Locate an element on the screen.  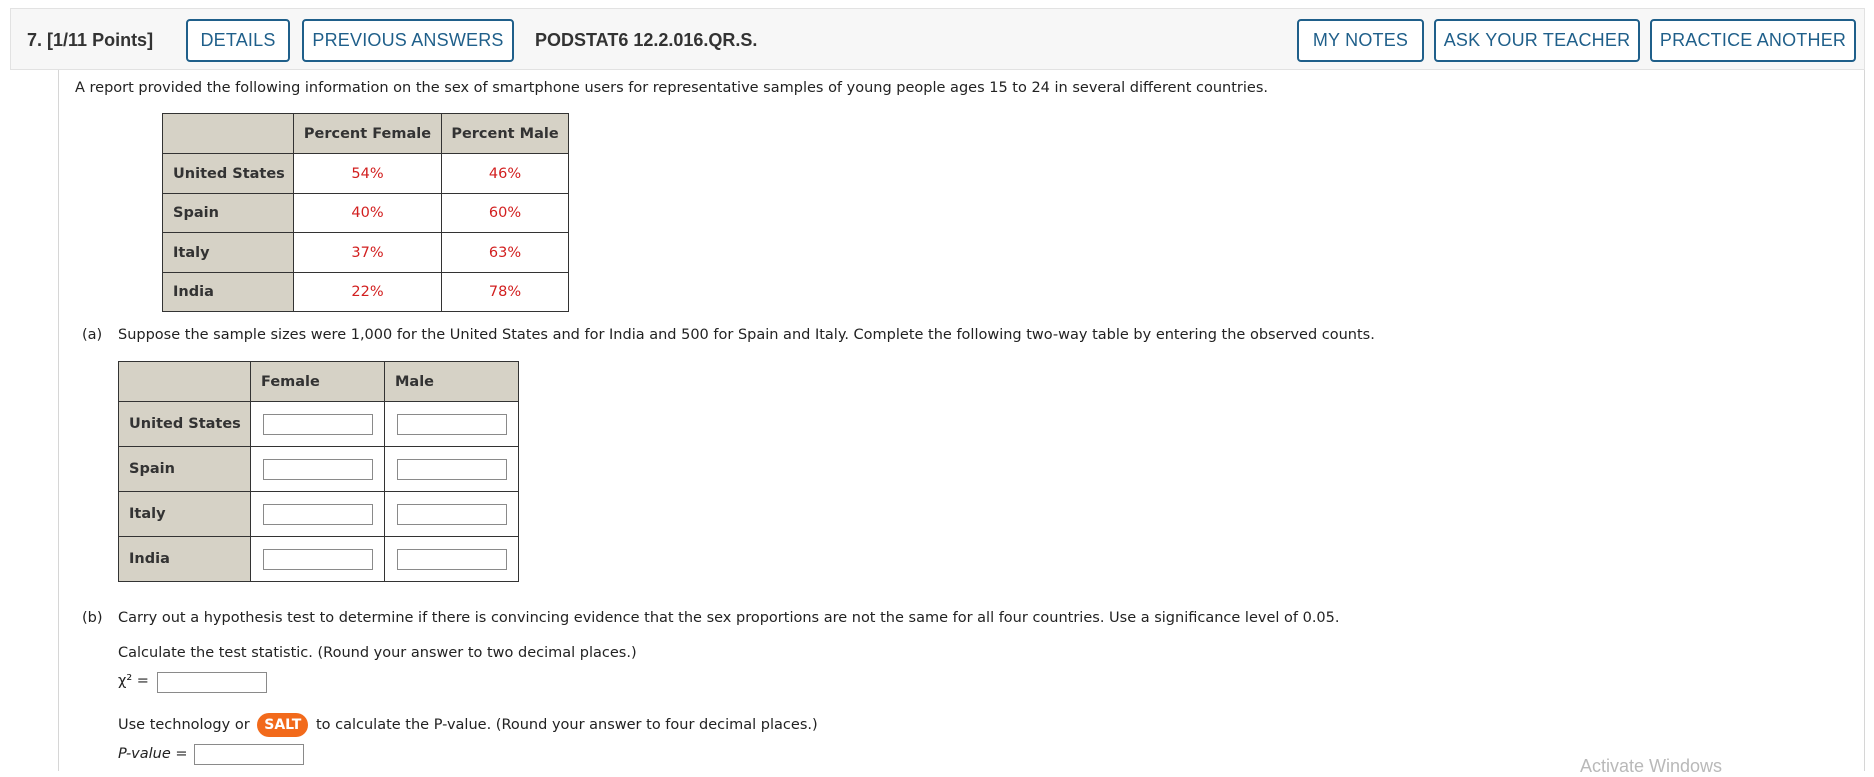
spain-female-count-input is located at coordinates (317, 469).